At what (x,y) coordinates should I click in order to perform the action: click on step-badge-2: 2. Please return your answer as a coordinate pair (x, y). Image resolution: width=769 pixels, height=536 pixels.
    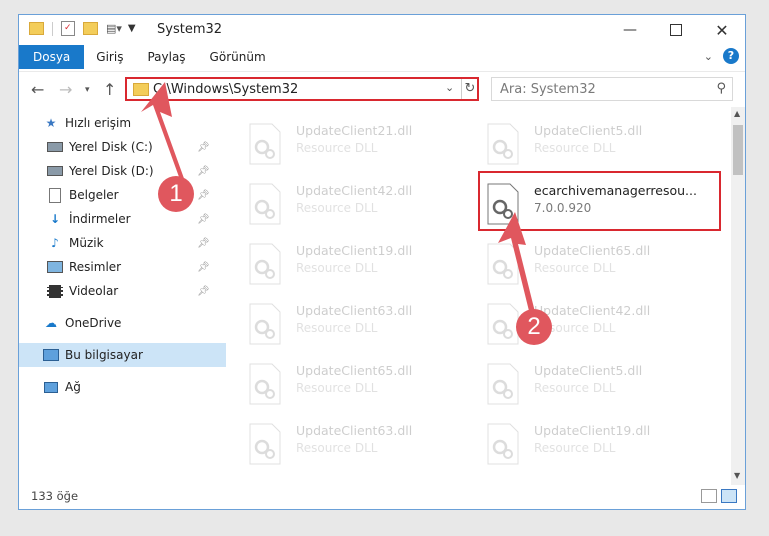
    Looking at the image, I should click on (534, 327).